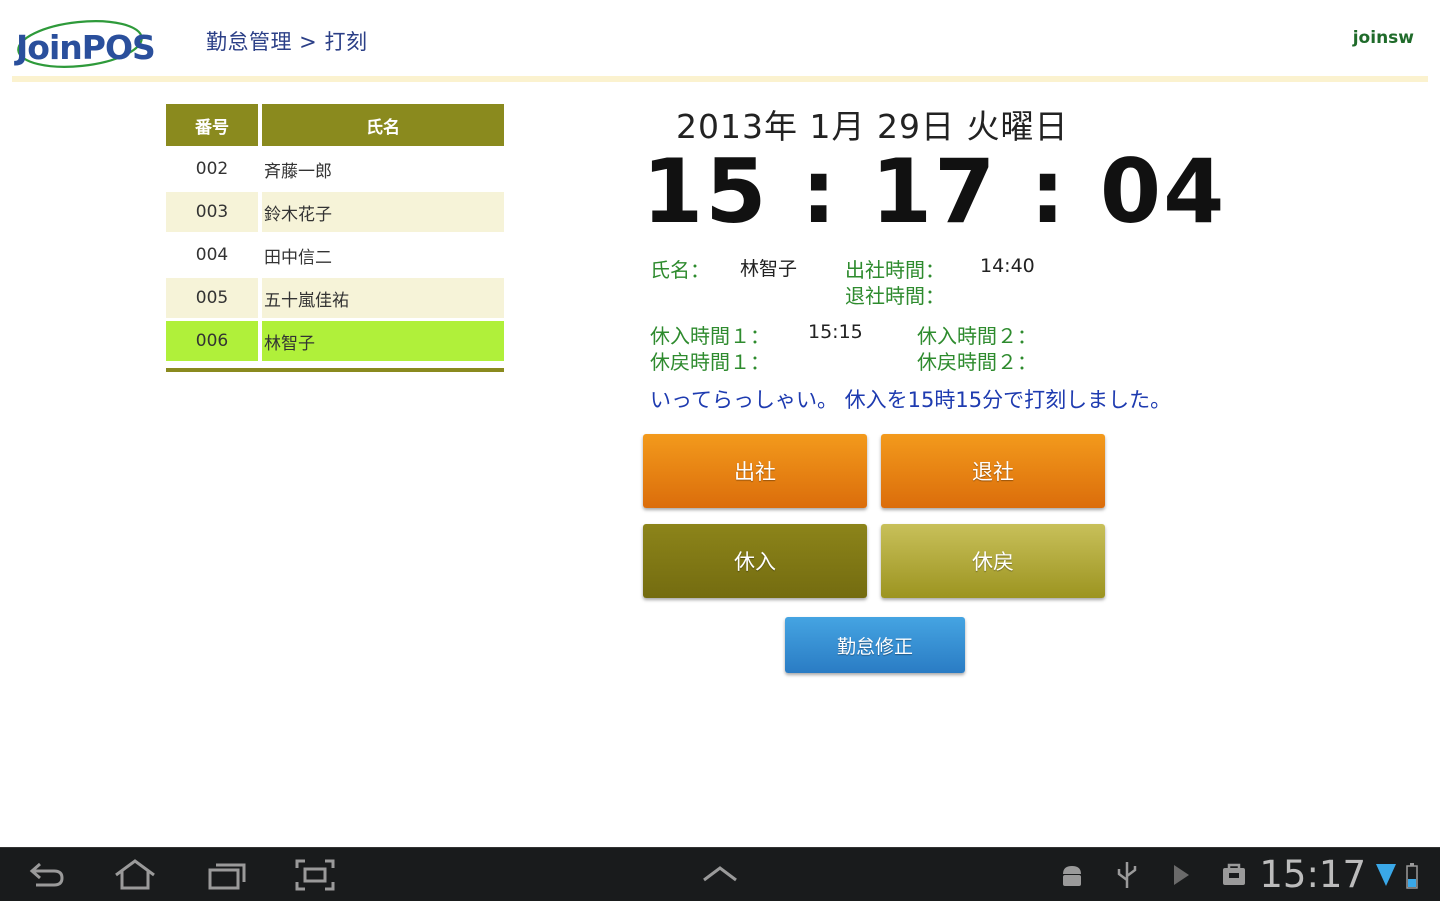 The image size is (1440, 901). What do you see at coordinates (1312, 874) in the screenshot?
I see `system-clock: 15:17` at bounding box center [1312, 874].